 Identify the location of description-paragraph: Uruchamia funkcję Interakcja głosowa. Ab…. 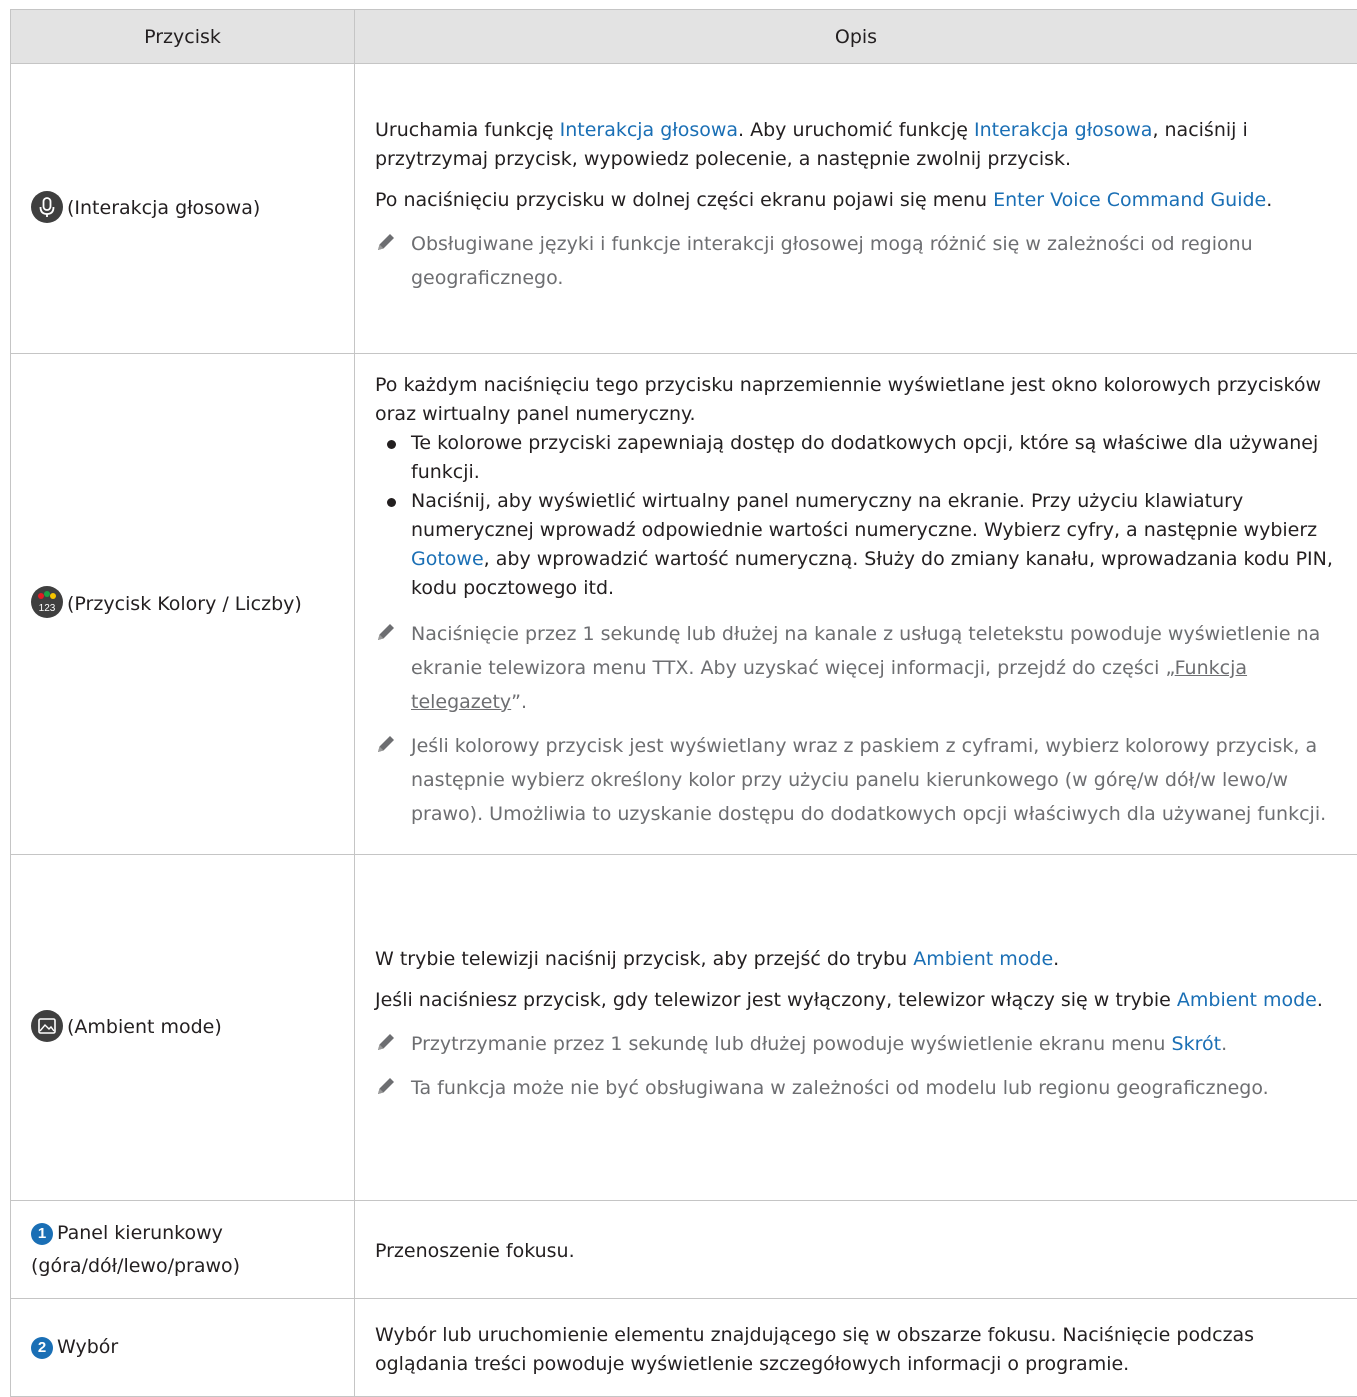
(861, 145).